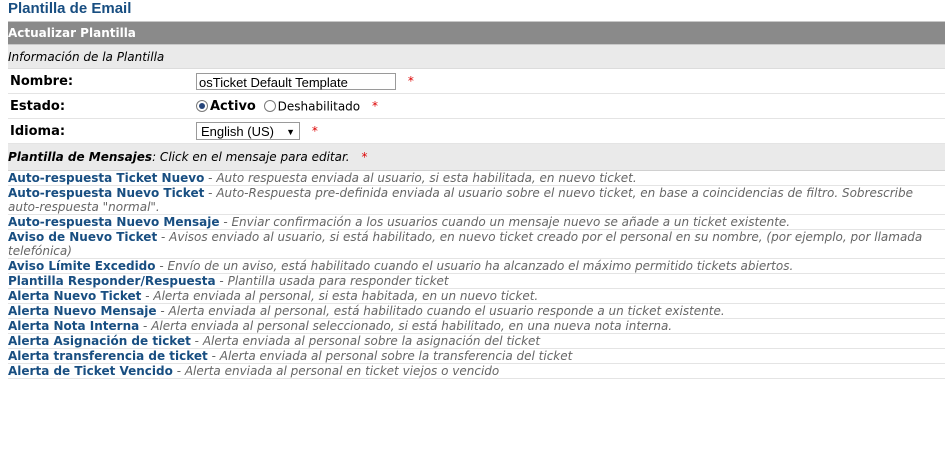  Describe the element at coordinates (106, 193) in the screenshot. I see `message-link: Auto-respuesta Nuevo Ticket` at that location.